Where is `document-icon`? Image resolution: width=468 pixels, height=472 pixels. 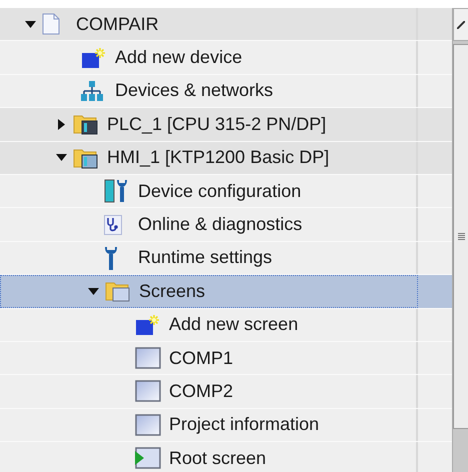
document-icon is located at coordinates (51, 24).